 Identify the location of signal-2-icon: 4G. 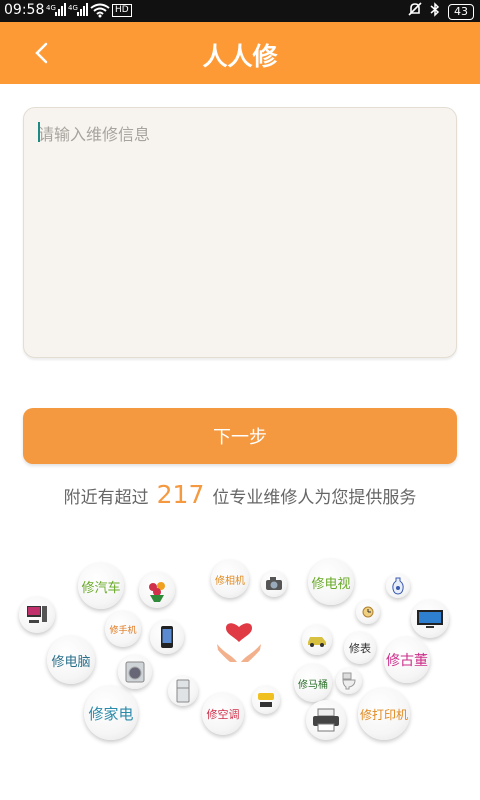
(79, 11).